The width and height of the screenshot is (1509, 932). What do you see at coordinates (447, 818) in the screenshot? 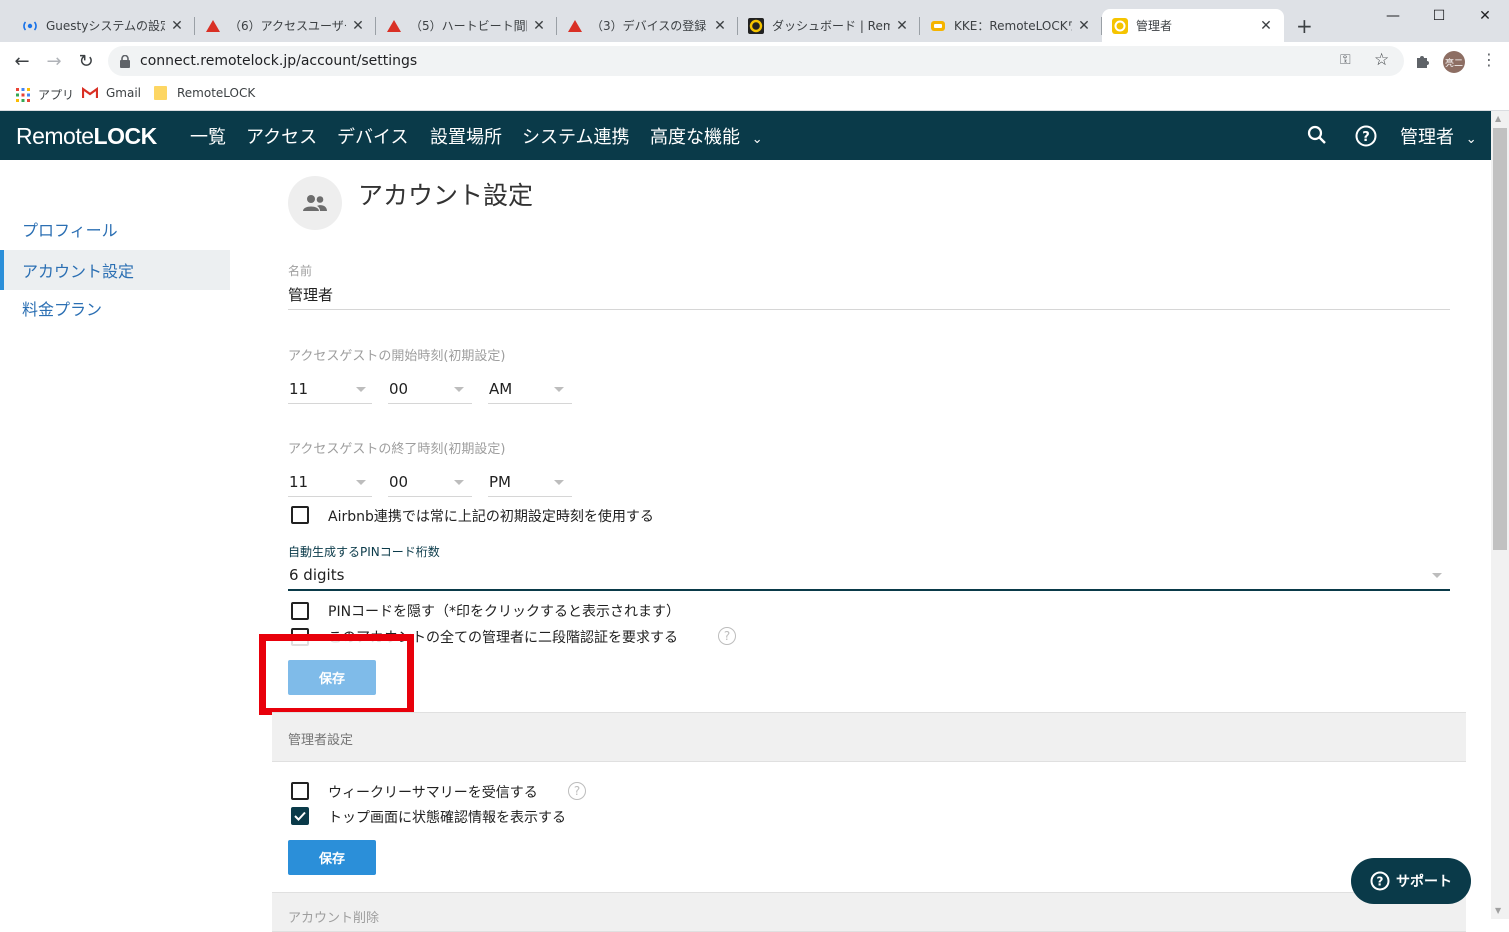
I see `show-status-label: トップ画面に状態確認情報を表示する` at bounding box center [447, 818].